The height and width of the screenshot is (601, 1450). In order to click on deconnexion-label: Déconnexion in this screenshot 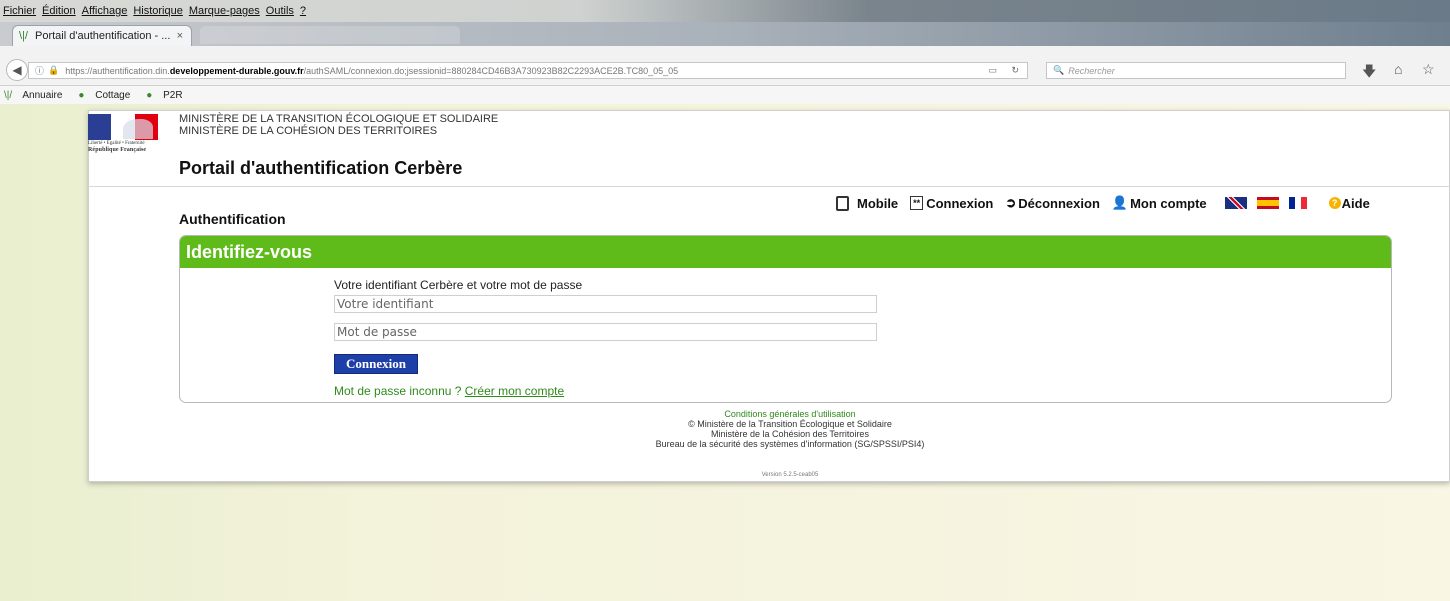, I will do `click(1059, 203)`.